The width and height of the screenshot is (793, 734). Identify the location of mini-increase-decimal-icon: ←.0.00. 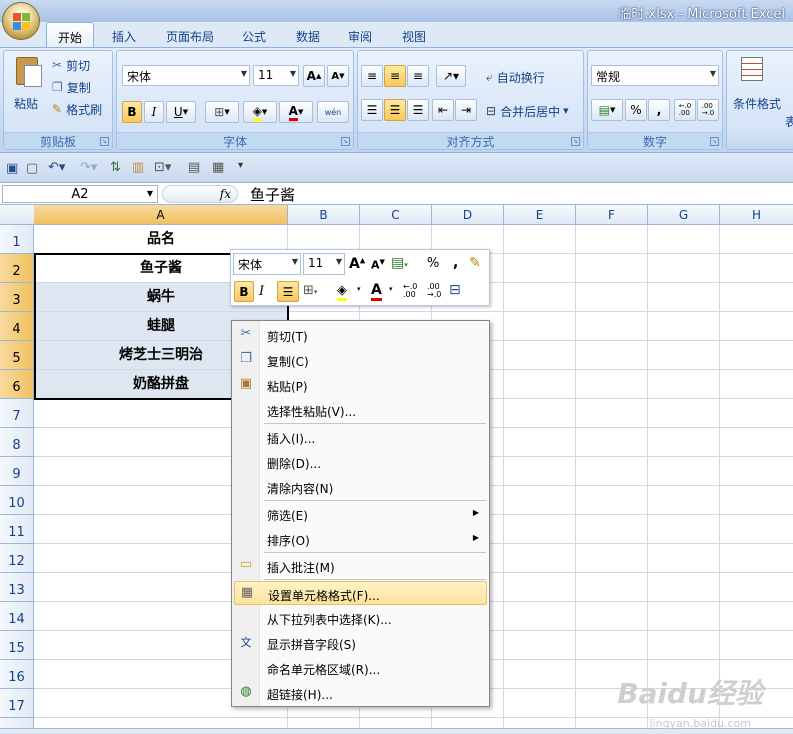
(410, 291).